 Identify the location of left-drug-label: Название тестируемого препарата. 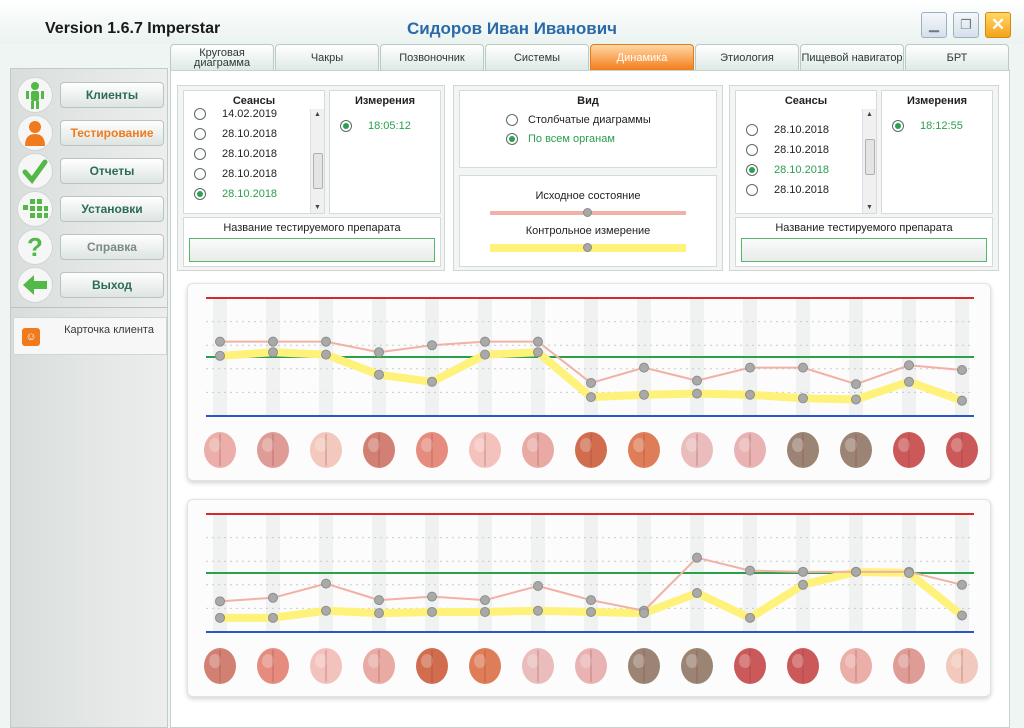
(312, 228).